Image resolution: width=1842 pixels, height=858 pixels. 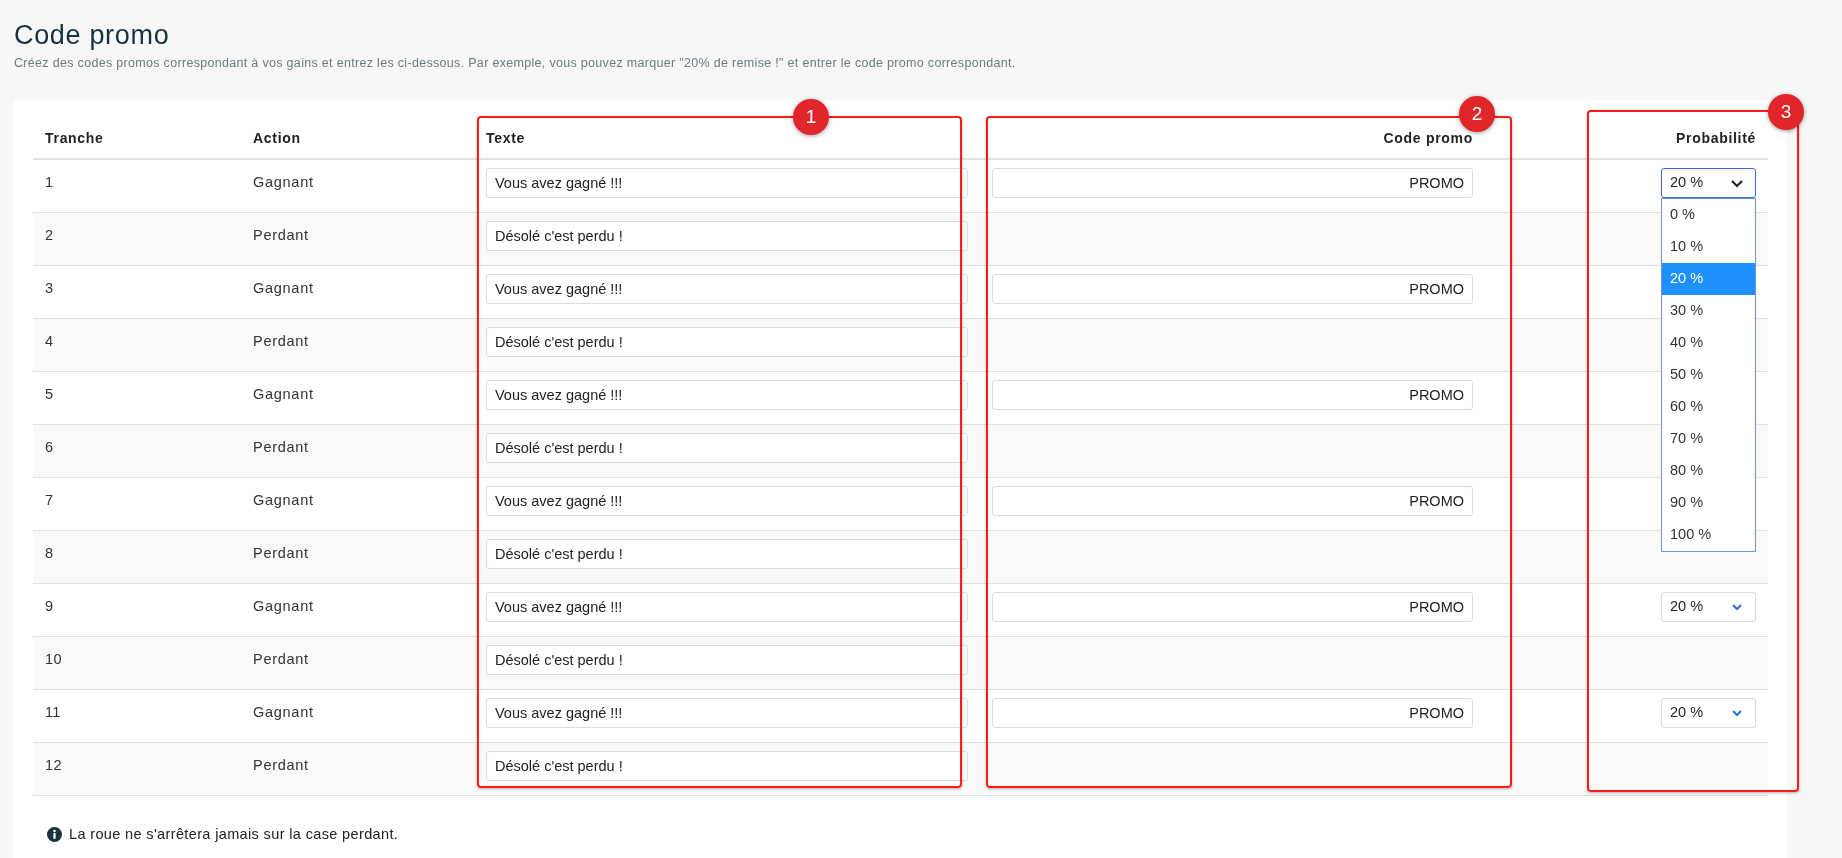 What do you see at coordinates (1428, 137) in the screenshot?
I see `column-header: Code promo` at bounding box center [1428, 137].